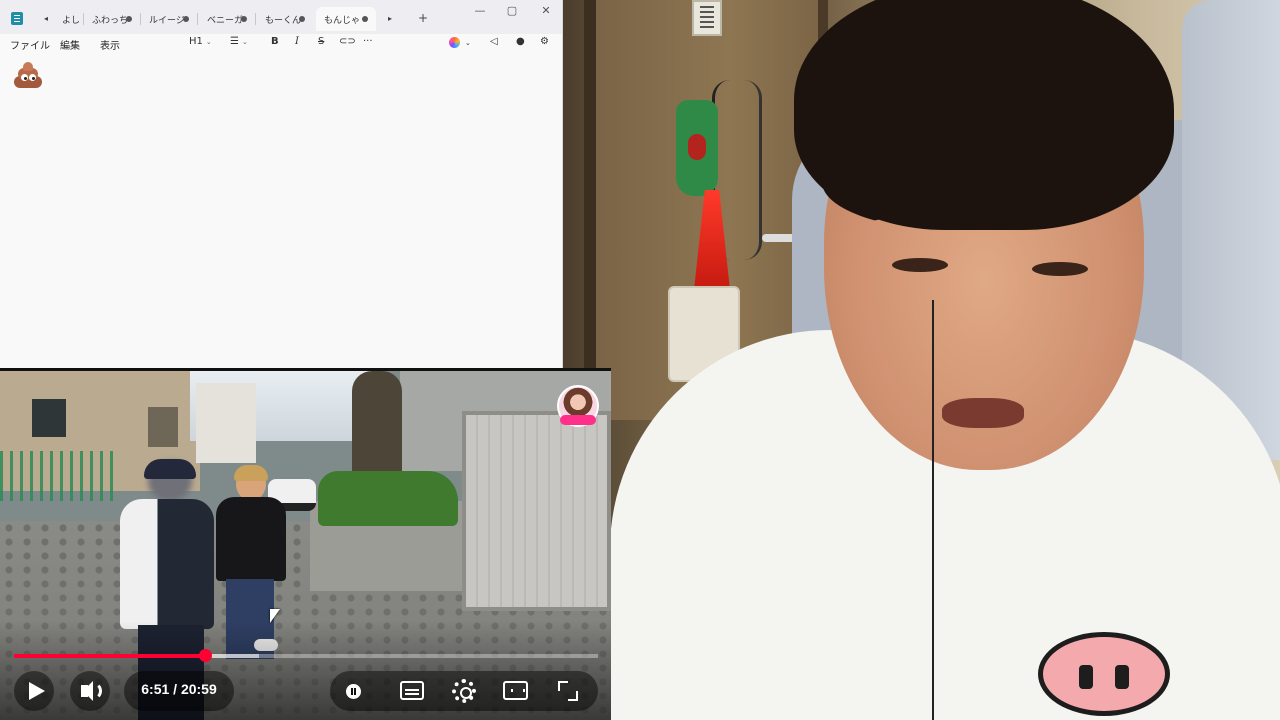 Image resolution: width=1280 pixels, height=720 pixels. What do you see at coordinates (30, 44) in the screenshot?
I see `menu-file: ファイル` at bounding box center [30, 44].